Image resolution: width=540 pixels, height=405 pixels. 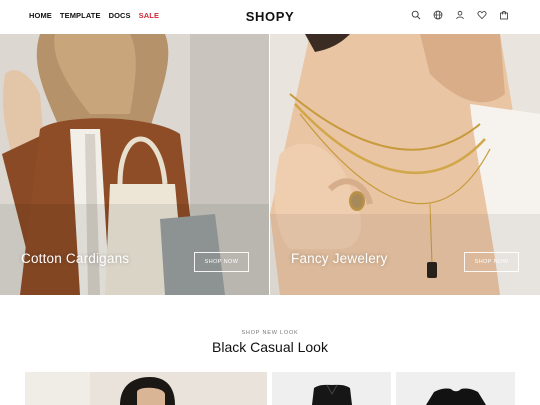 I want to click on heart-icon, so click(x=482, y=15).